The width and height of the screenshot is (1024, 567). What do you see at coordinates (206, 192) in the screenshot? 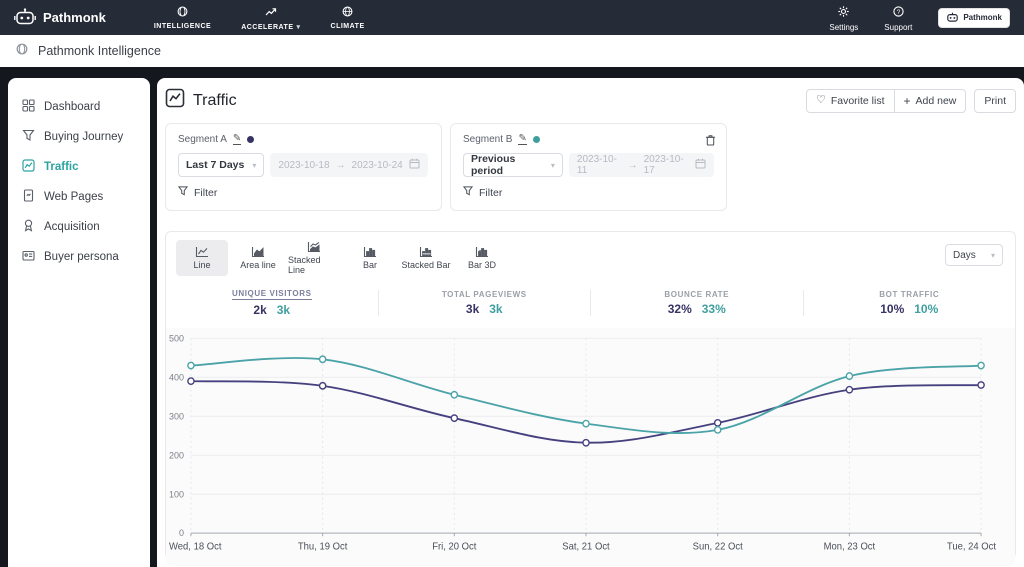
I see `filter-label: Filter` at bounding box center [206, 192].